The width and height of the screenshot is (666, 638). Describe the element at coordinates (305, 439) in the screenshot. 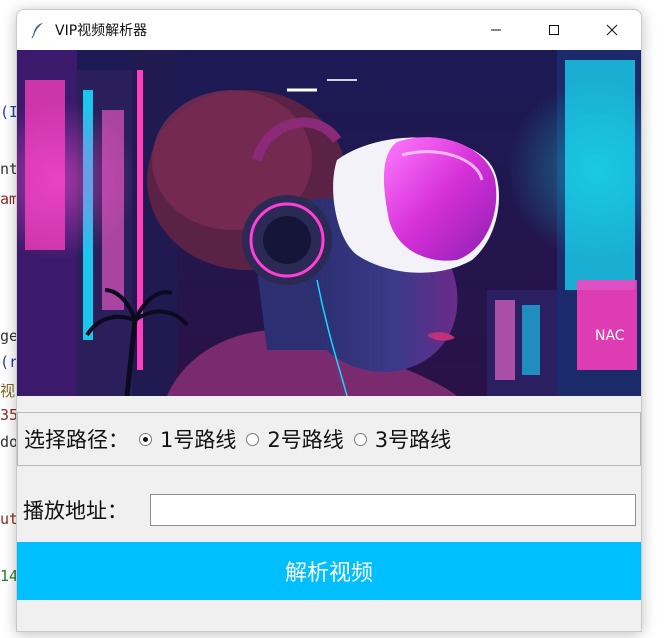

I see `route-option-label: 2号路线` at that location.